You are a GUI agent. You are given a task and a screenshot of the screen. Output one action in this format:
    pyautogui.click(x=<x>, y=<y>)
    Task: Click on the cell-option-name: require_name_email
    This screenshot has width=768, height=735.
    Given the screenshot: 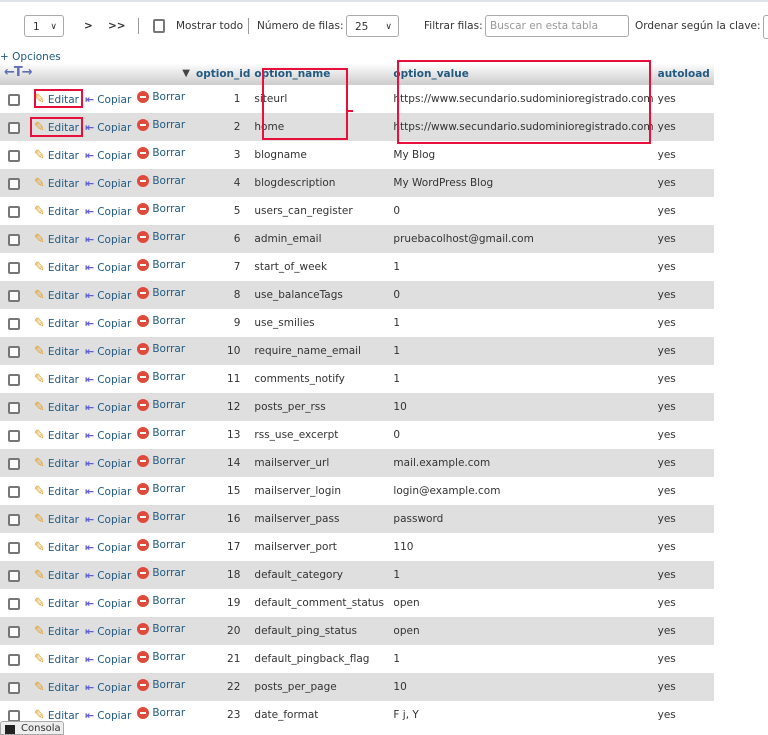 What is the action you would take?
    pyautogui.click(x=322, y=351)
    